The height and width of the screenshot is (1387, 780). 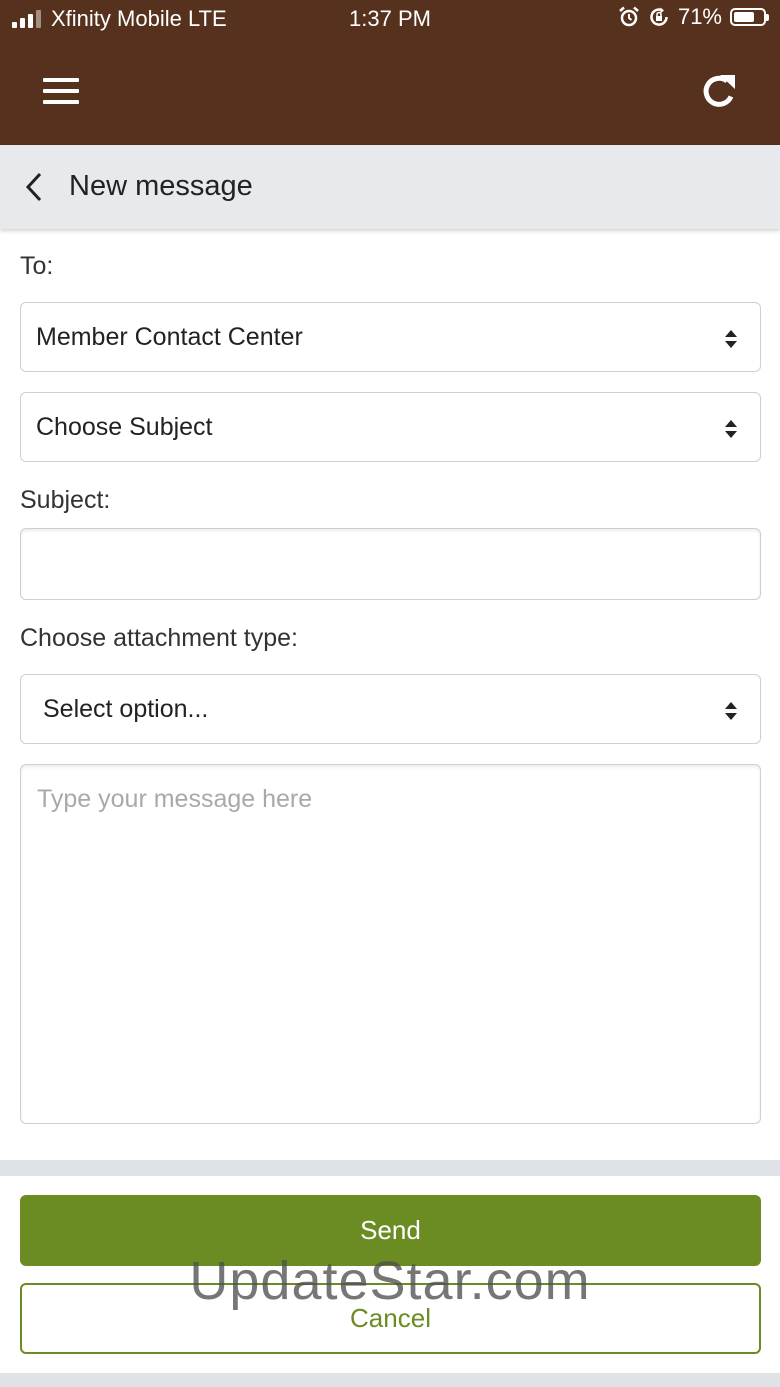 What do you see at coordinates (390, 1168) in the screenshot?
I see `footer-divider` at bounding box center [390, 1168].